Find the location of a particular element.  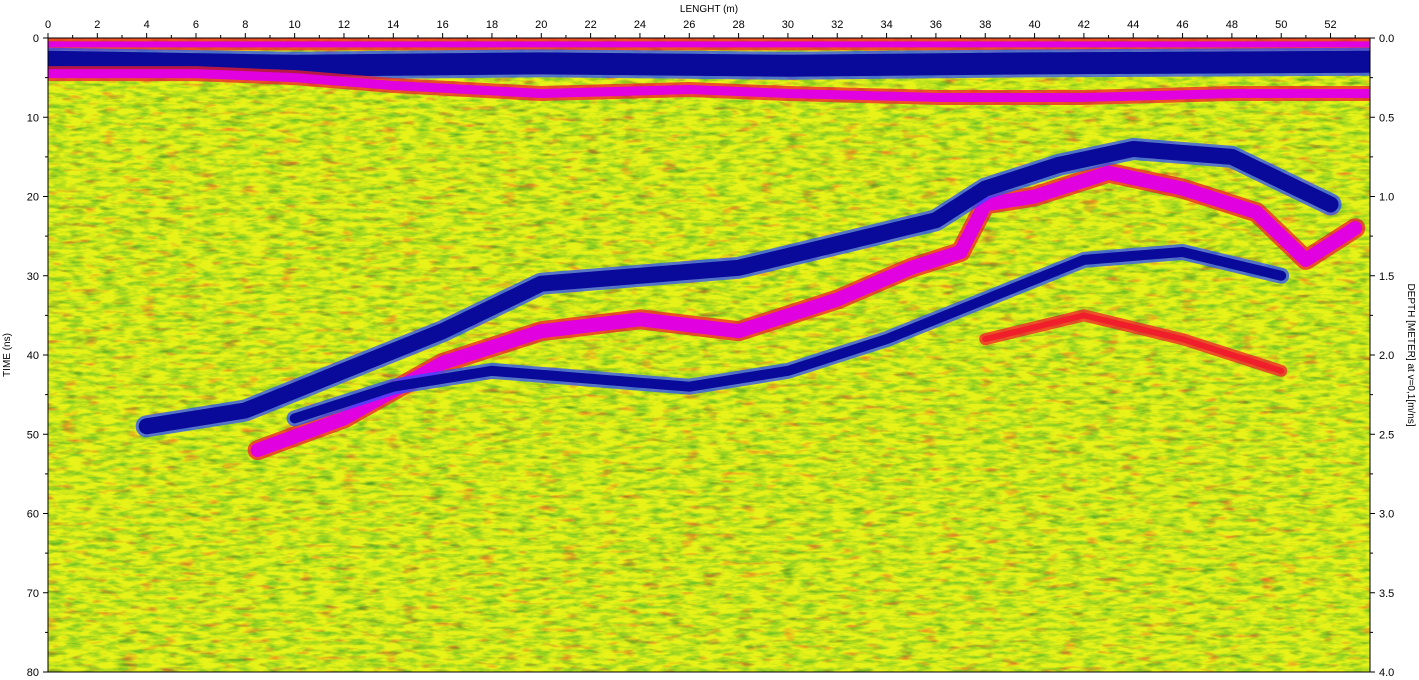

y-left-tick-label: 50 is located at coordinates (33, 435).